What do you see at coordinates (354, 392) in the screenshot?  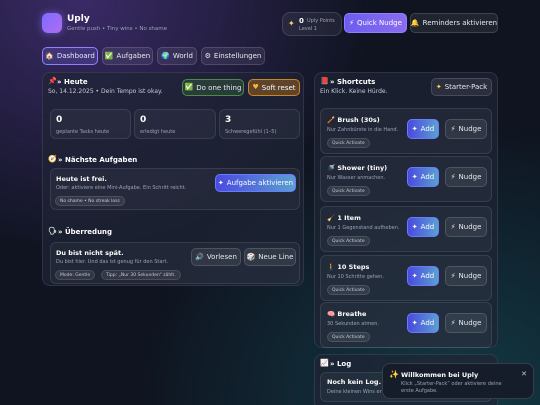 I see `log-card-text: Deine kleinen Wins er` at bounding box center [354, 392].